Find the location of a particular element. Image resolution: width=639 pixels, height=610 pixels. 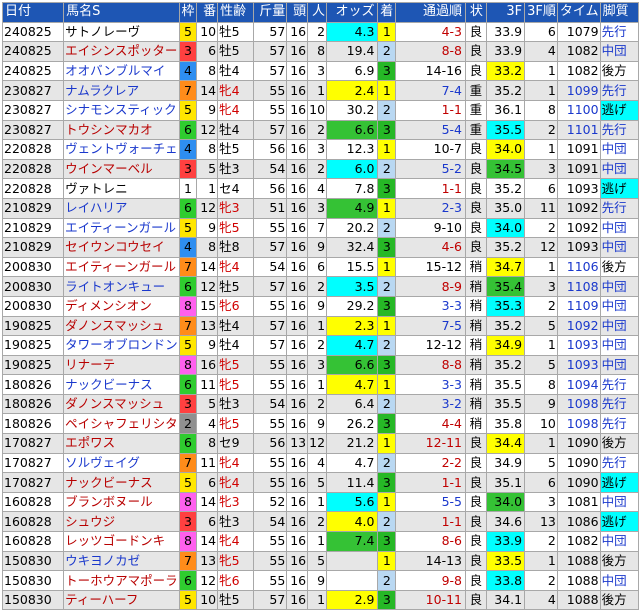

cell-passing: 12-12 is located at coordinates (430, 345).